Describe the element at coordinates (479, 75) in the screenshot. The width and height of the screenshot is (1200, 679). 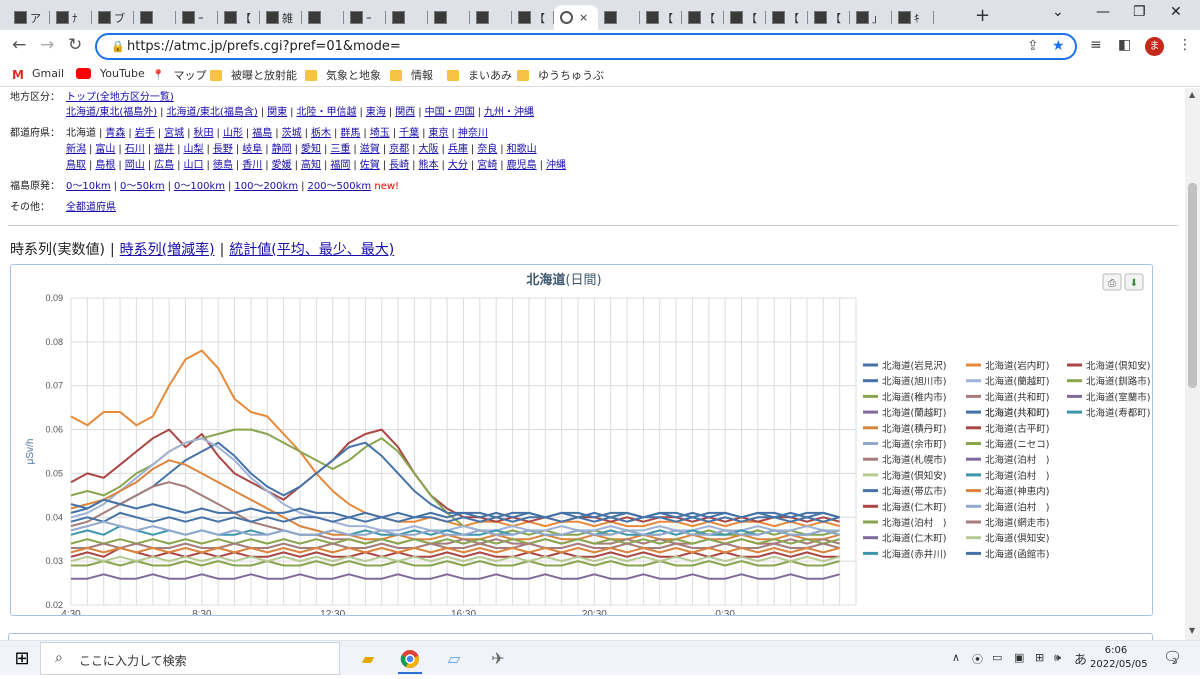
I see `bookmark-item: まいあみ` at that location.